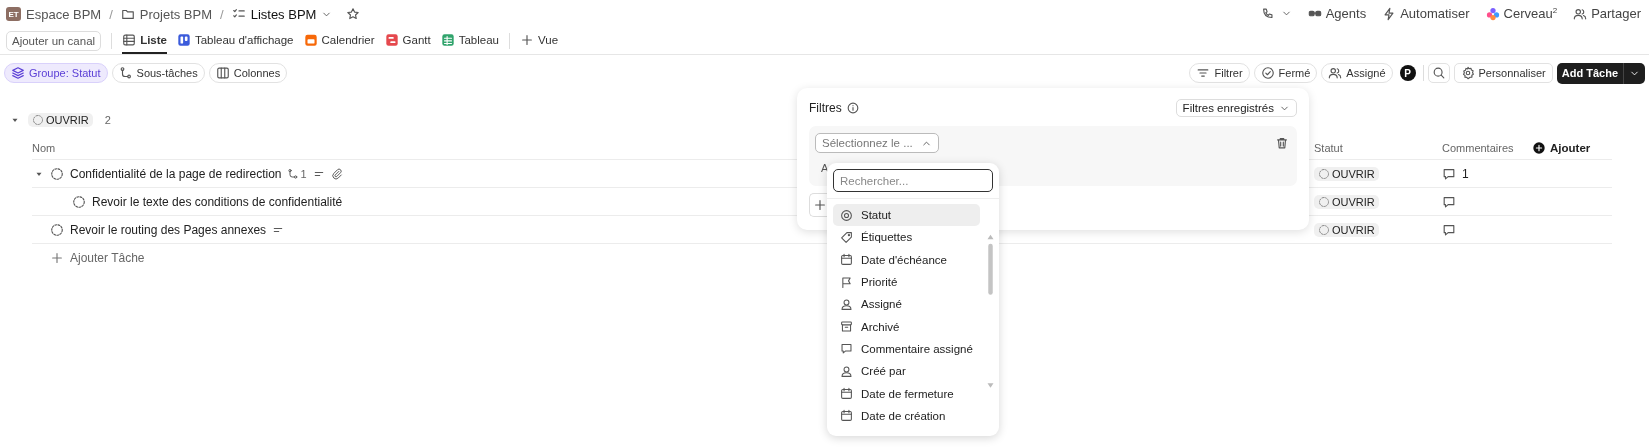  I want to click on field-option: Étiquettes, so click(906, 237).